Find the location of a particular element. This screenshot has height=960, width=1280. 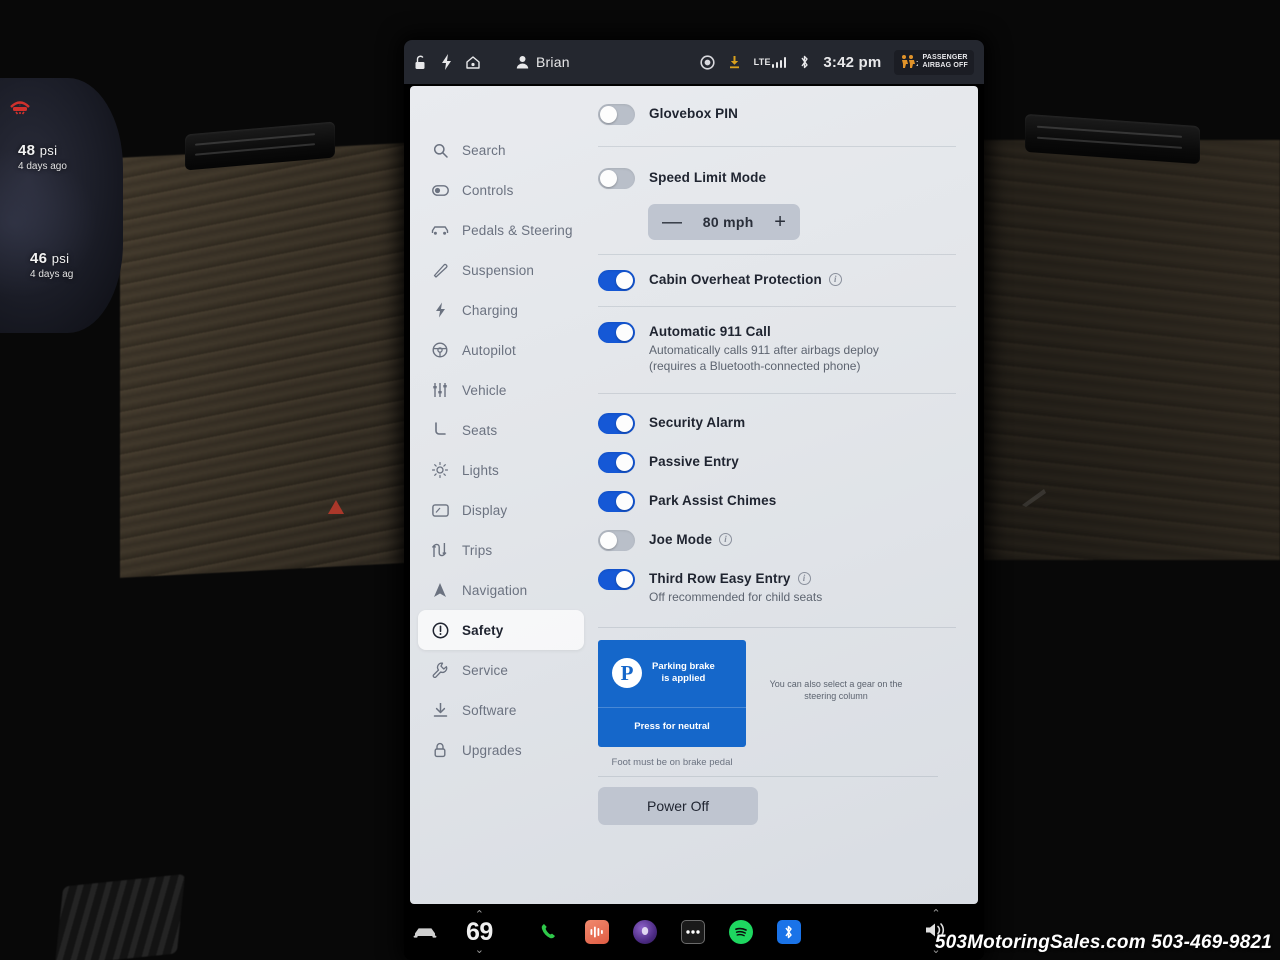

unlock-icon is located at coordinates (421, 62).